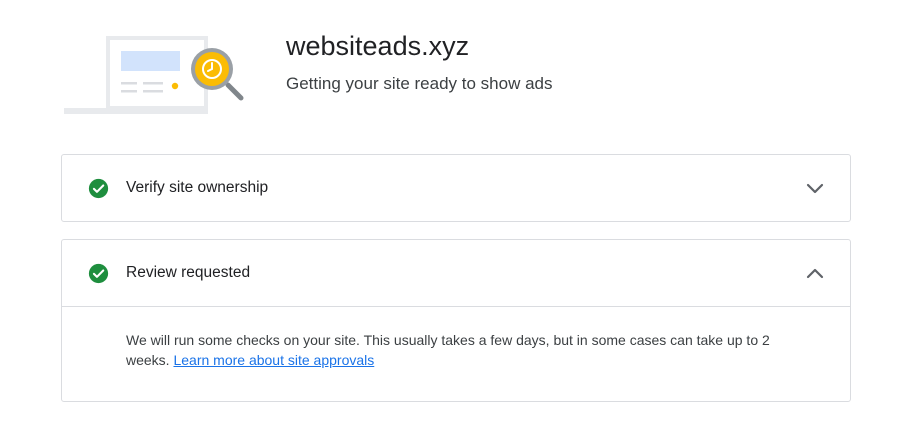 The image size is (905, 446). What do you see at coordinates (419, 83) in the screenshot?
I see `page-subtitle: Getting your site ready to show ads` at bounding box center [419, 83].